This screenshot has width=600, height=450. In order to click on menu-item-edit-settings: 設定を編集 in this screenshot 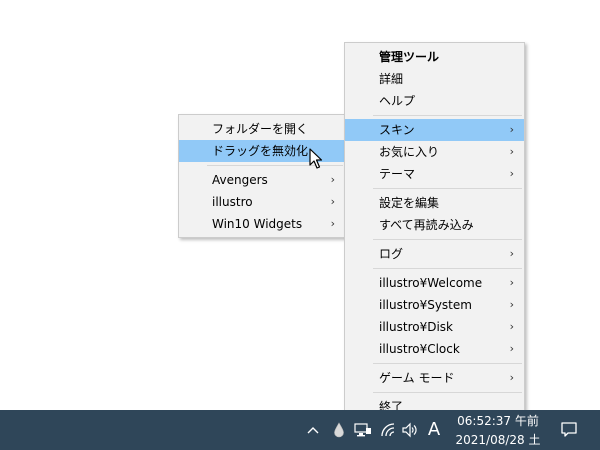, I will do `click(434, 203)`.